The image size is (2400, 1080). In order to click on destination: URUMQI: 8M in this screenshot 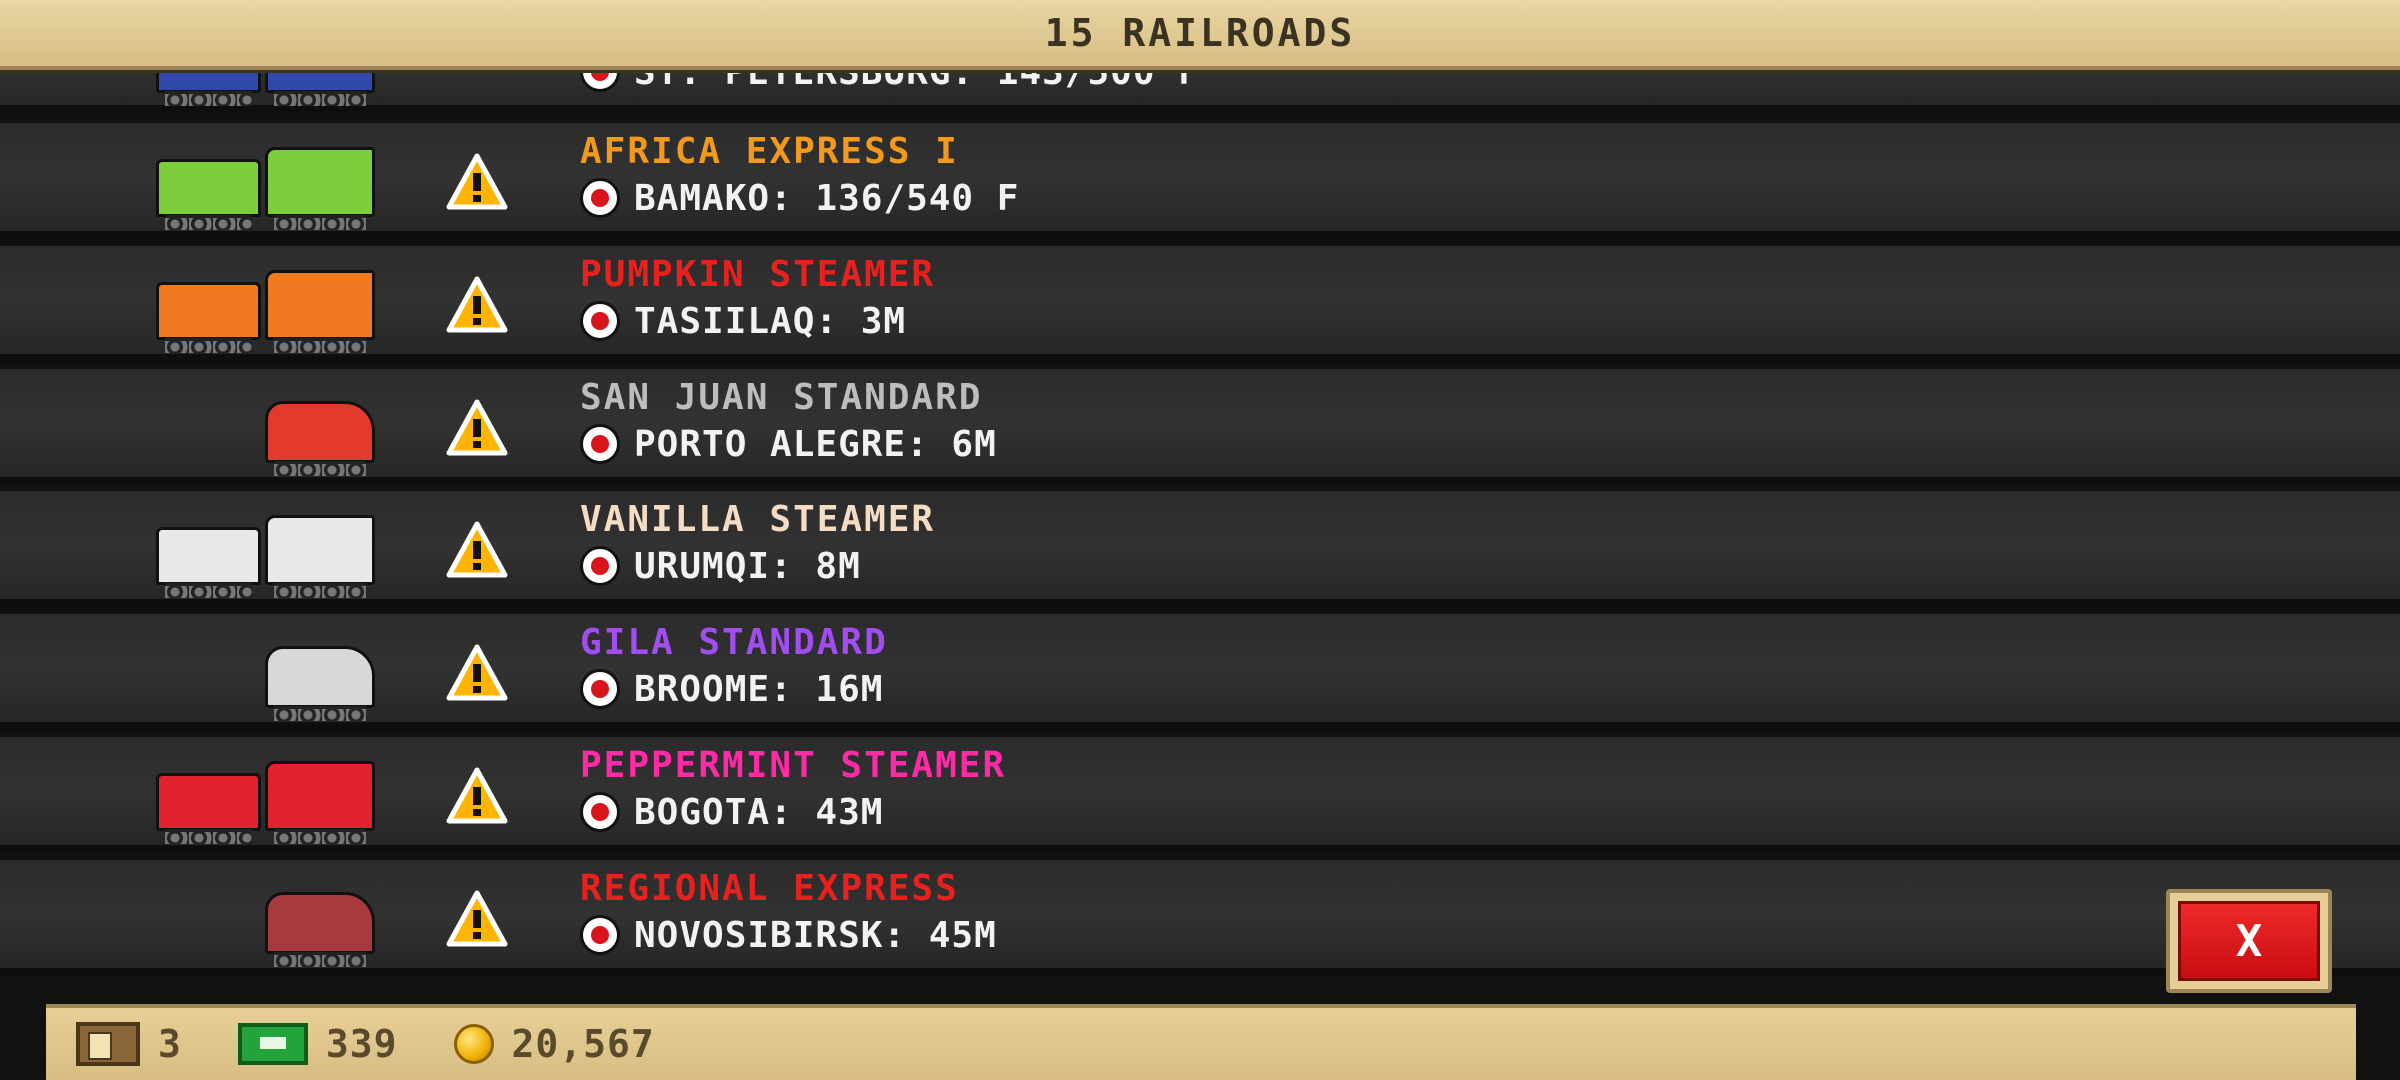, I will do `click(720, 566)`.